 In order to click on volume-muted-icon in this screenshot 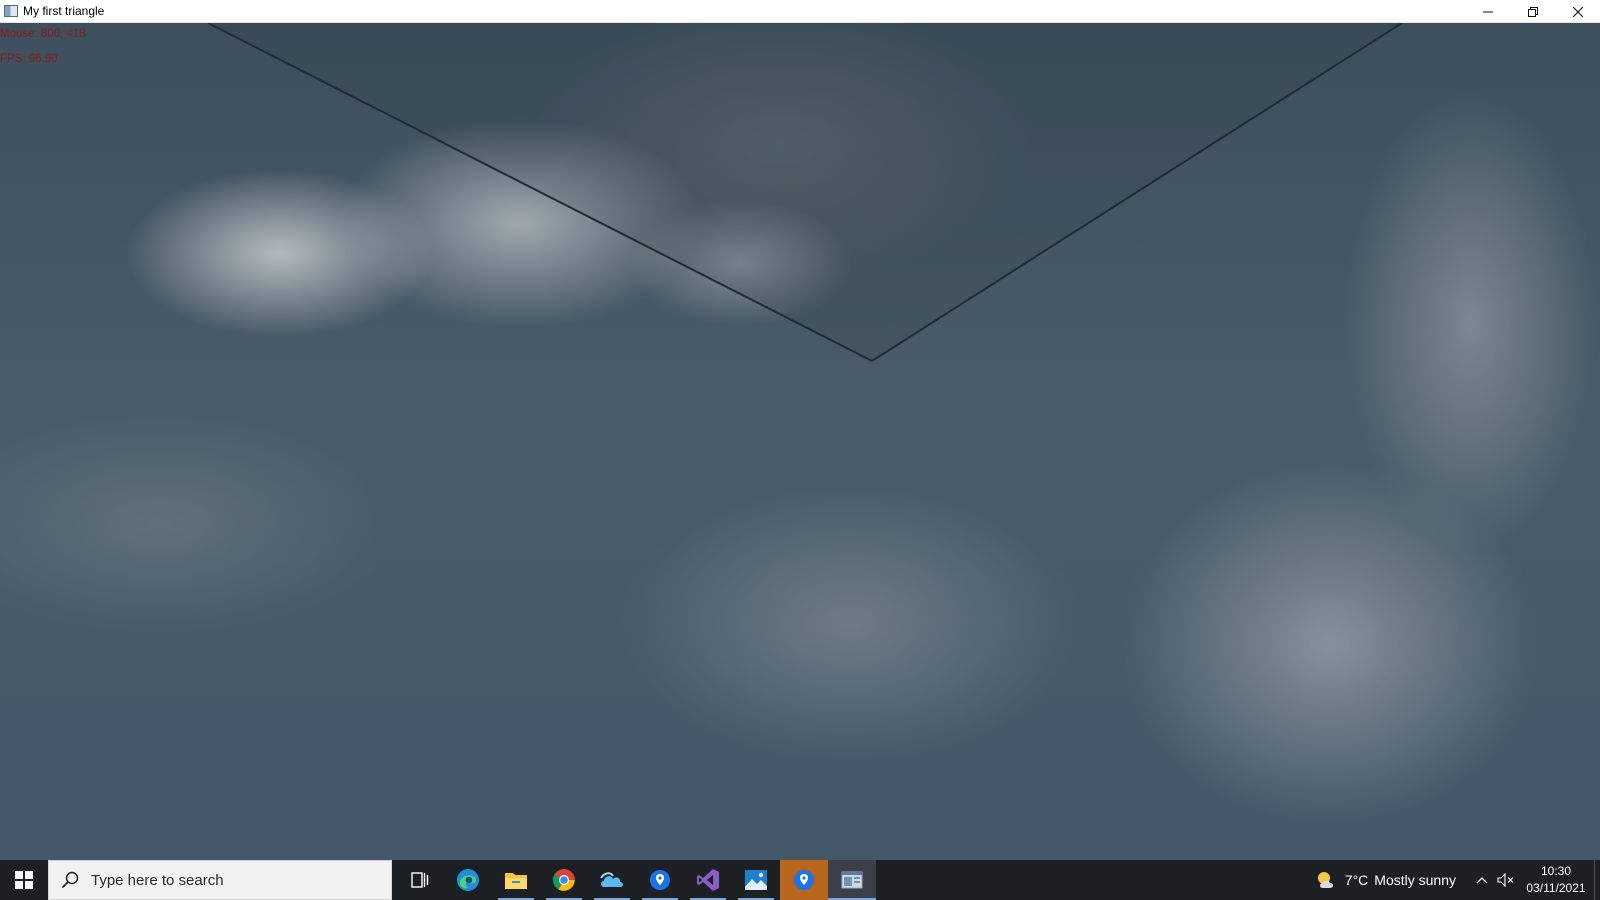, I will do `click(1505, 880)`.